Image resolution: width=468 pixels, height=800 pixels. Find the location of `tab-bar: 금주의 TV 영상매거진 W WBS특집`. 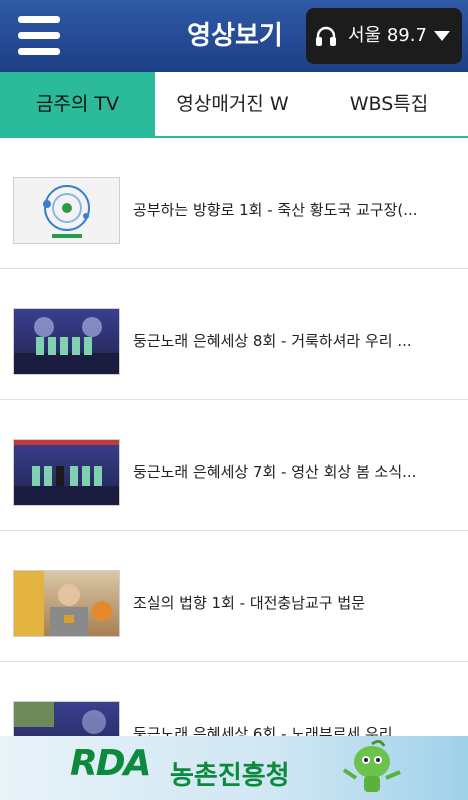

tab-bar: 금주의 TV 영상매거진 W WBS특집 is located at coordinates (234, 105).